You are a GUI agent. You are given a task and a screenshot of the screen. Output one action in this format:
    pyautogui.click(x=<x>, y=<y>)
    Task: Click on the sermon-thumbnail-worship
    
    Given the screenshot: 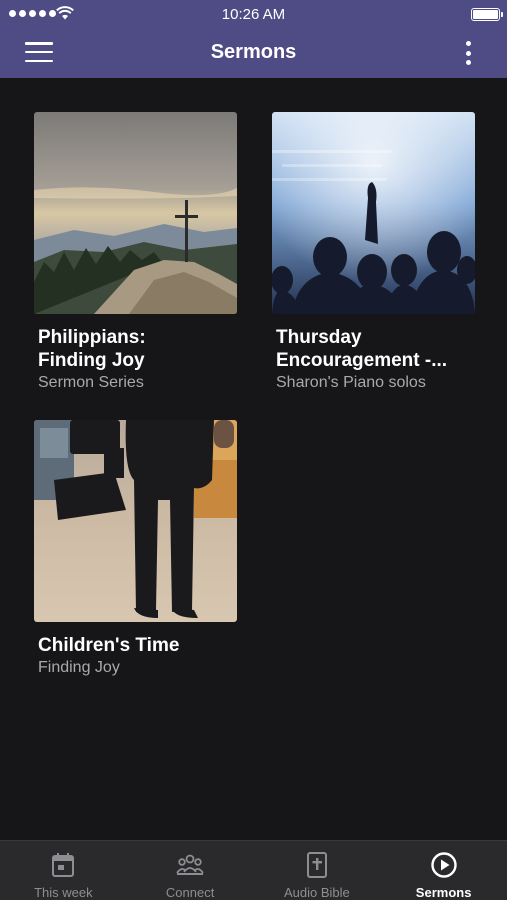 What is the action you would take?
    pyautogui.click(x=373, y=213)
    